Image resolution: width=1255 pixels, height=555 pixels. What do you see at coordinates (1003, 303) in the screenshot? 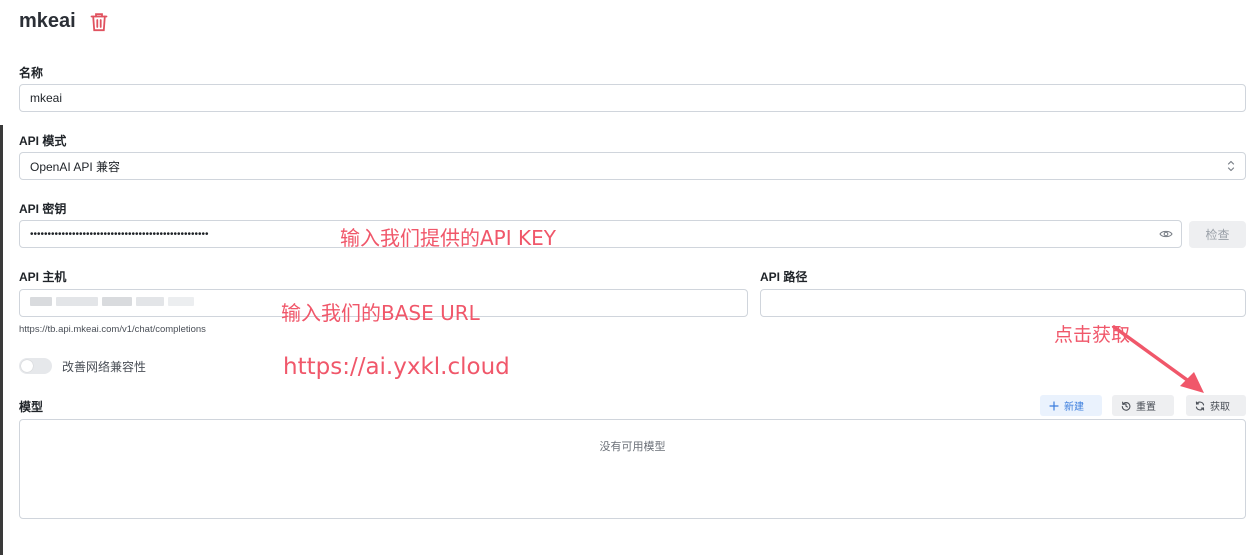
I see `api-path-input` at bounding box center [1003, 303].